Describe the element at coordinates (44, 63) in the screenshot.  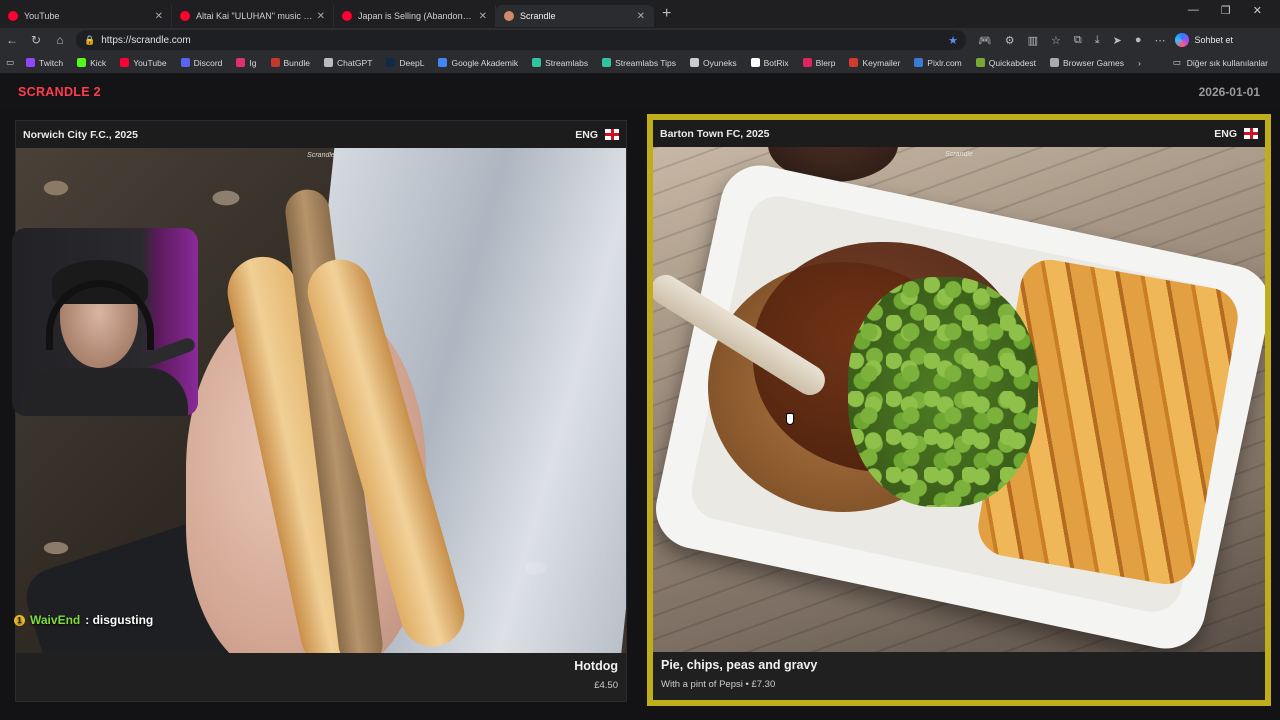
I see `bookmark-twitch: Twitch` at that location.